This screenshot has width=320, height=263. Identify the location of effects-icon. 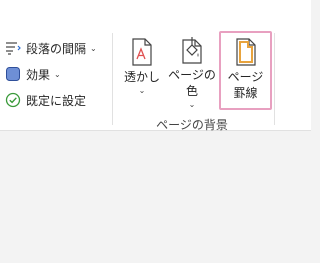
(13, 74).